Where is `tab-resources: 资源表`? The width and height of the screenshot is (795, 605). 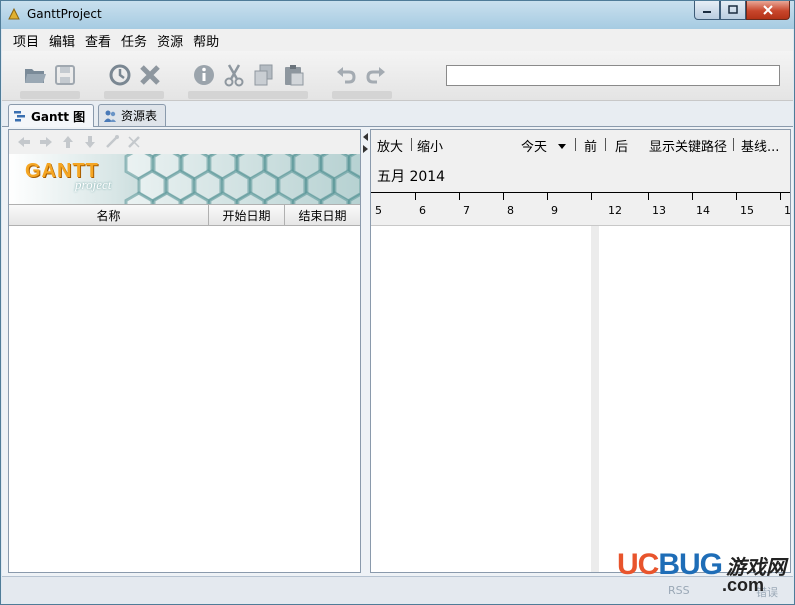 tab-resources: 资源表 is located at coordinates (132, 115).